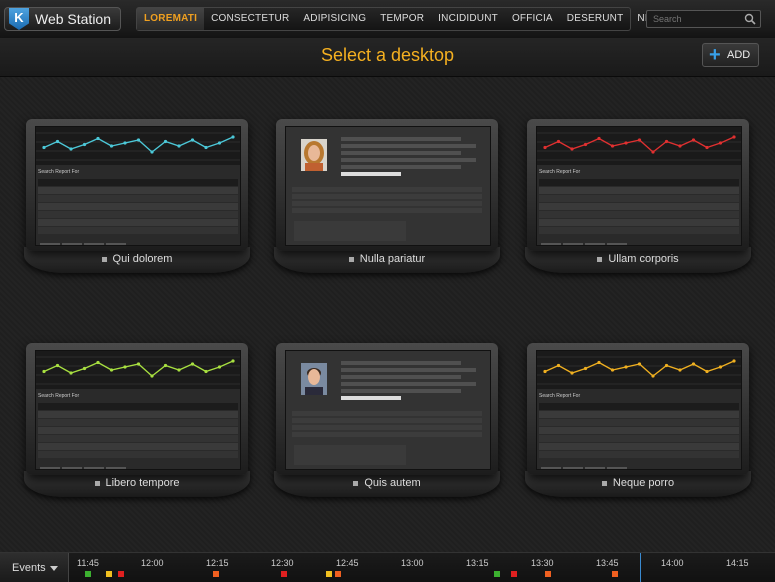 The height and width of the screenshot is (582, 775). I want to click on desktop-card: Search Report For Ullam corporis, so click(638, 200).